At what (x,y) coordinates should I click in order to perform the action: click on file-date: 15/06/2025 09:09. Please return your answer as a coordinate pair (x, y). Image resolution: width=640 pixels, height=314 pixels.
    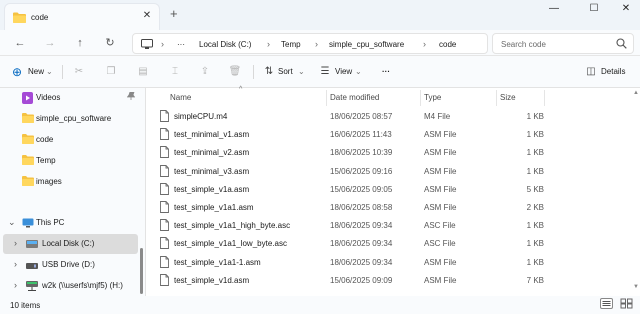
    Looking at the image, I should click on (361, 280).